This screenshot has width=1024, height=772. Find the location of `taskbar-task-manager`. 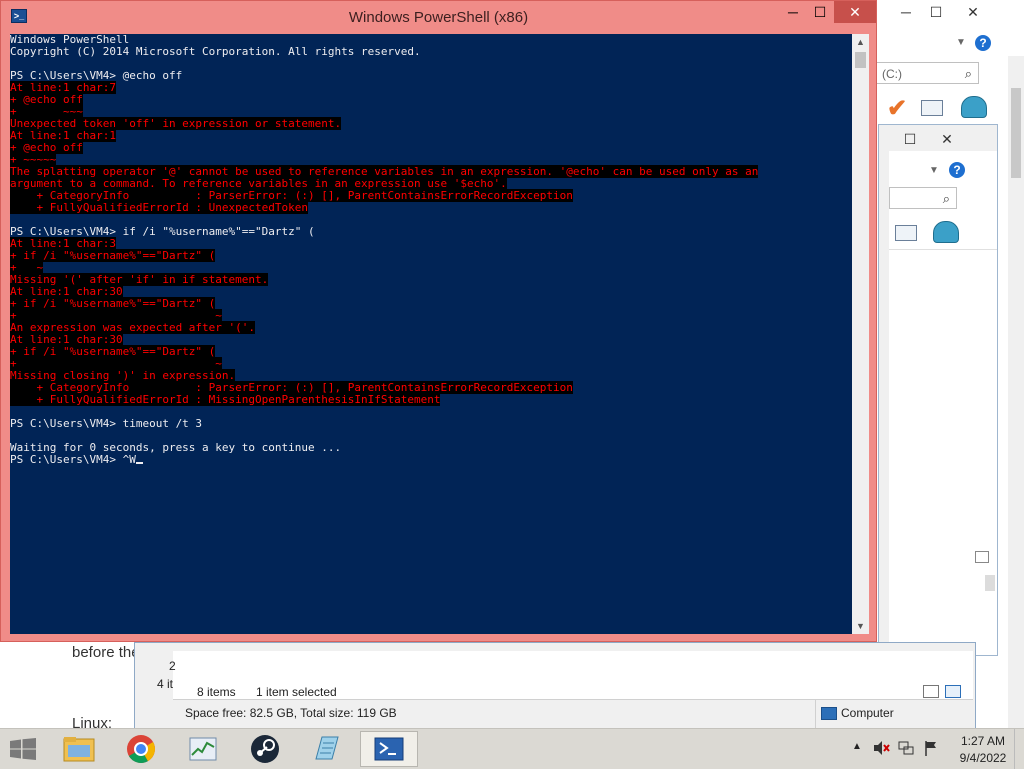

taskbar-task-manager is located at coordinates (203, 749).